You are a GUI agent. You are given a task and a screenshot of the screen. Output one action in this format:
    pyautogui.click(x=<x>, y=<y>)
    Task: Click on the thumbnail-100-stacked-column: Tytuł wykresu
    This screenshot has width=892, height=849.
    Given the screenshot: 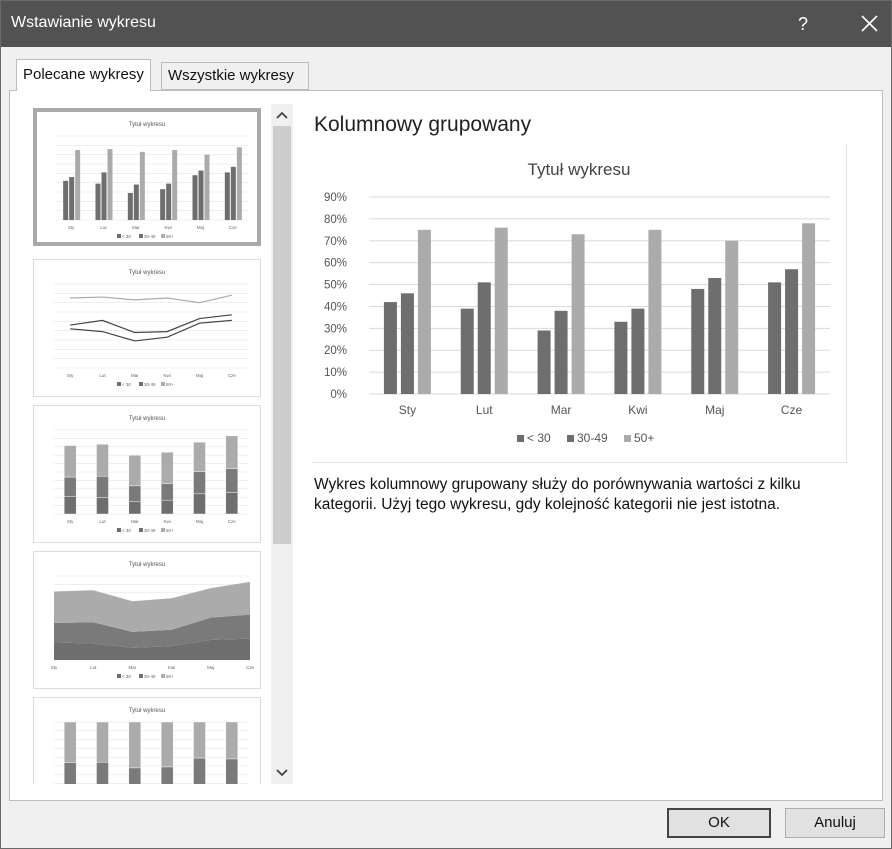 What is the action you would take?
    pyautogui.click(x=147, y=740)
    